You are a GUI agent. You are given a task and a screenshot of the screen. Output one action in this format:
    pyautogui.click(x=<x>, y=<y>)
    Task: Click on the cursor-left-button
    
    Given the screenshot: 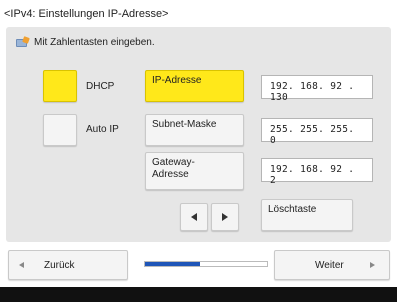 What is the action you would take?
    pyautogui.click(x=194, y=217)
    